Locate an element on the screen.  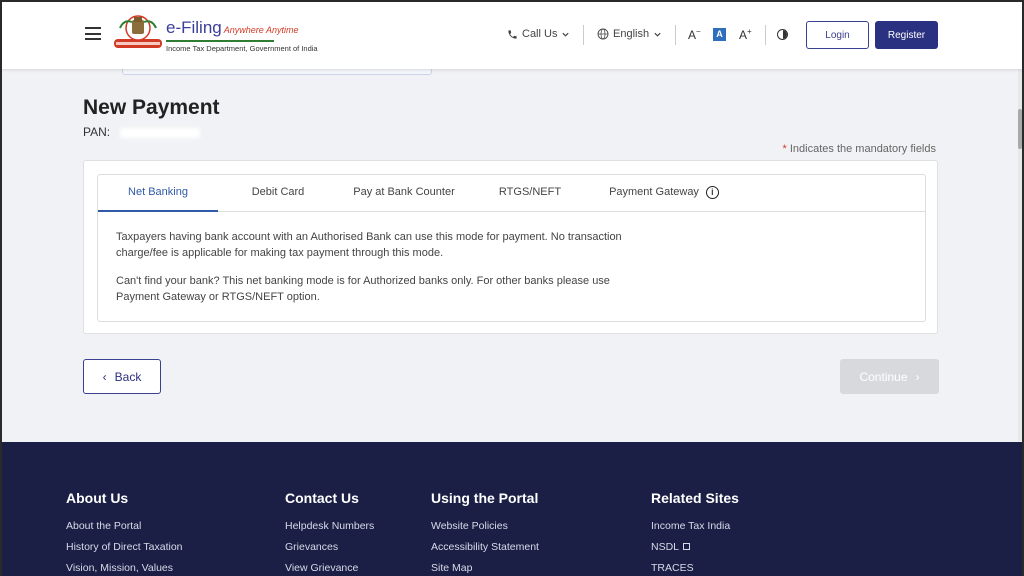
footer-link-accessibility: Accessibility Statement is located at coordinates (485, 547).